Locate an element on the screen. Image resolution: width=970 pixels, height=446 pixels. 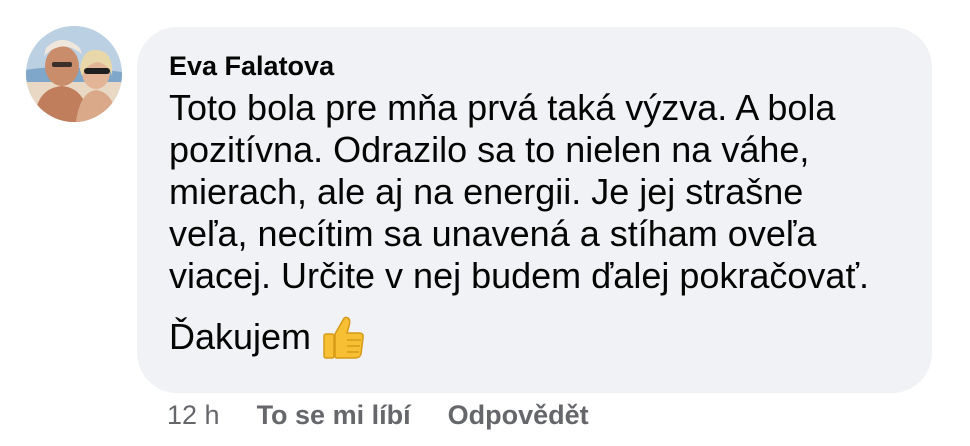
avatar-photo is located at coordinates (74, 74).